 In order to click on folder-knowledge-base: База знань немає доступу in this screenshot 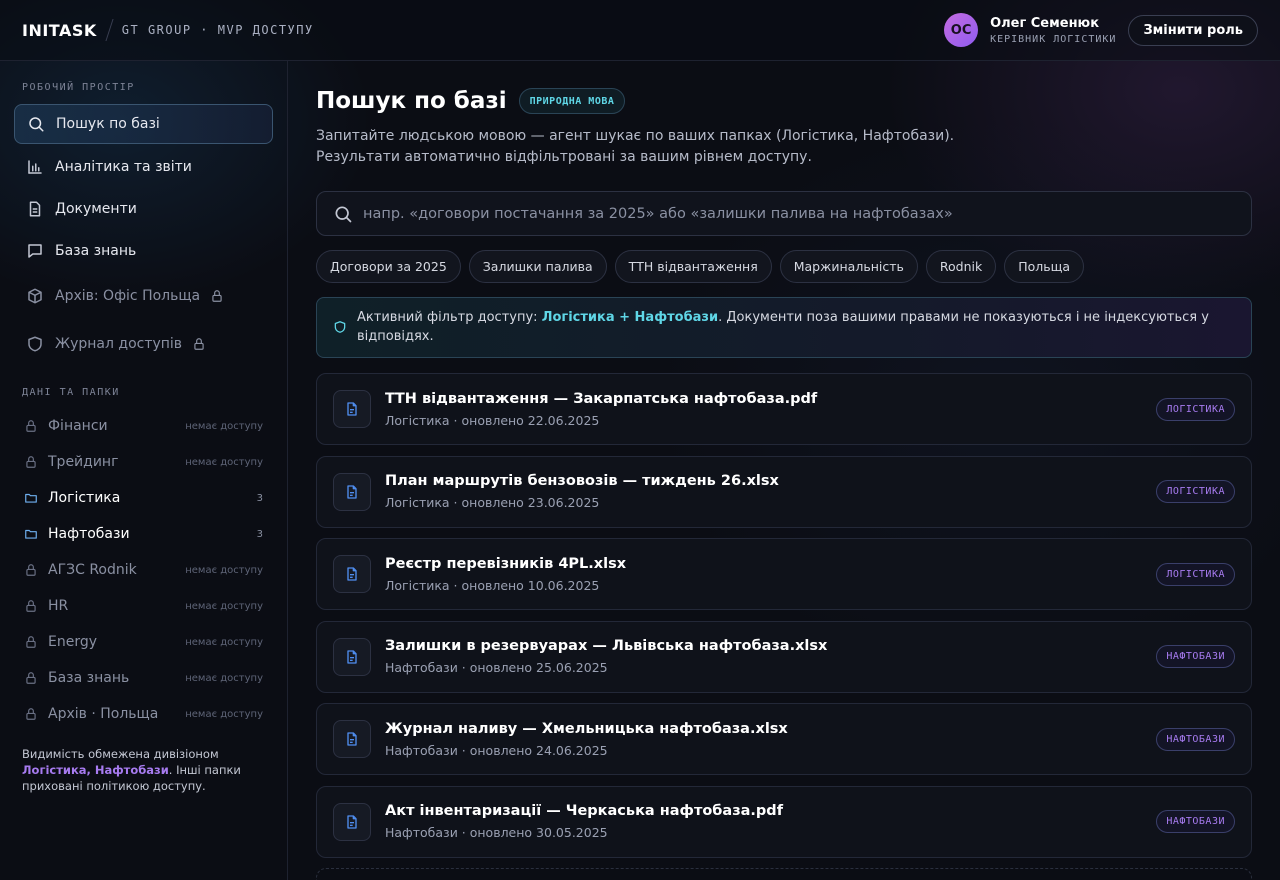, I will do `click(143, 678)`.